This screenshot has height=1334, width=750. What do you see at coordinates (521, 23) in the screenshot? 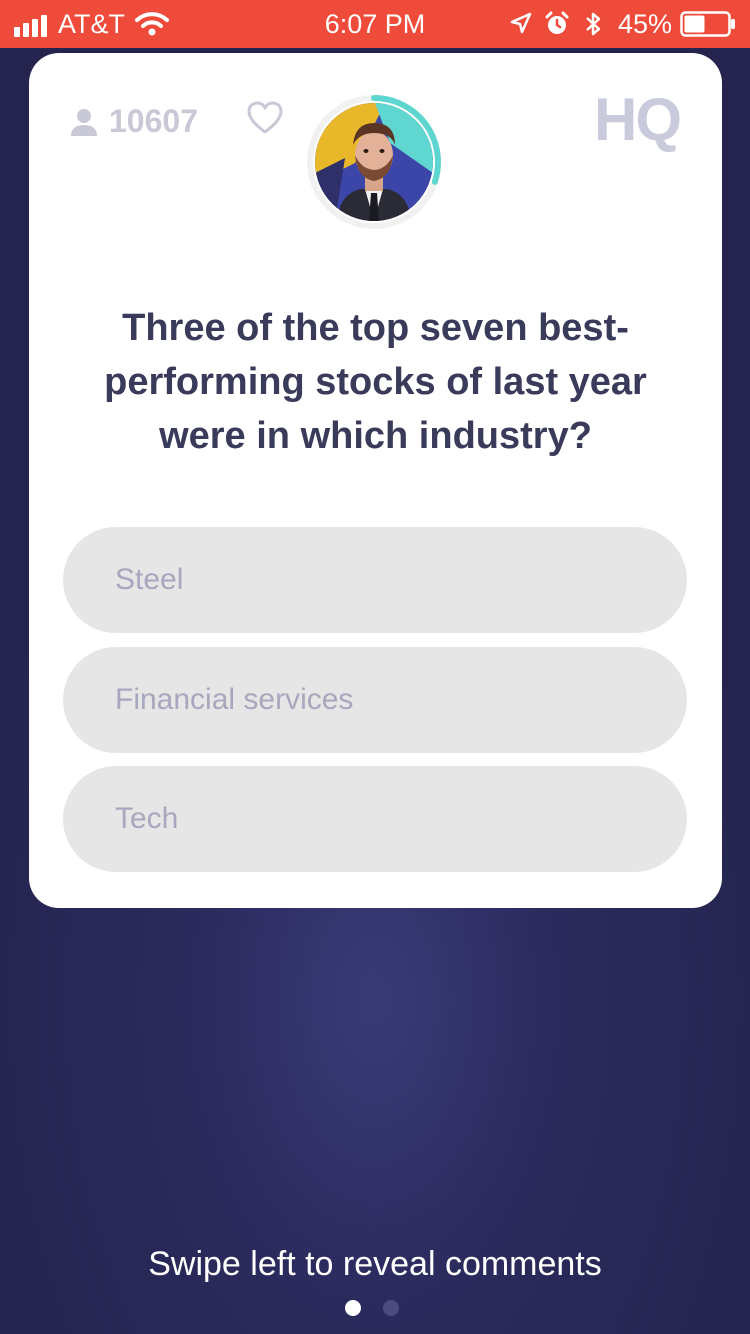
I see `location-icon` at bounding box center [521, 23].